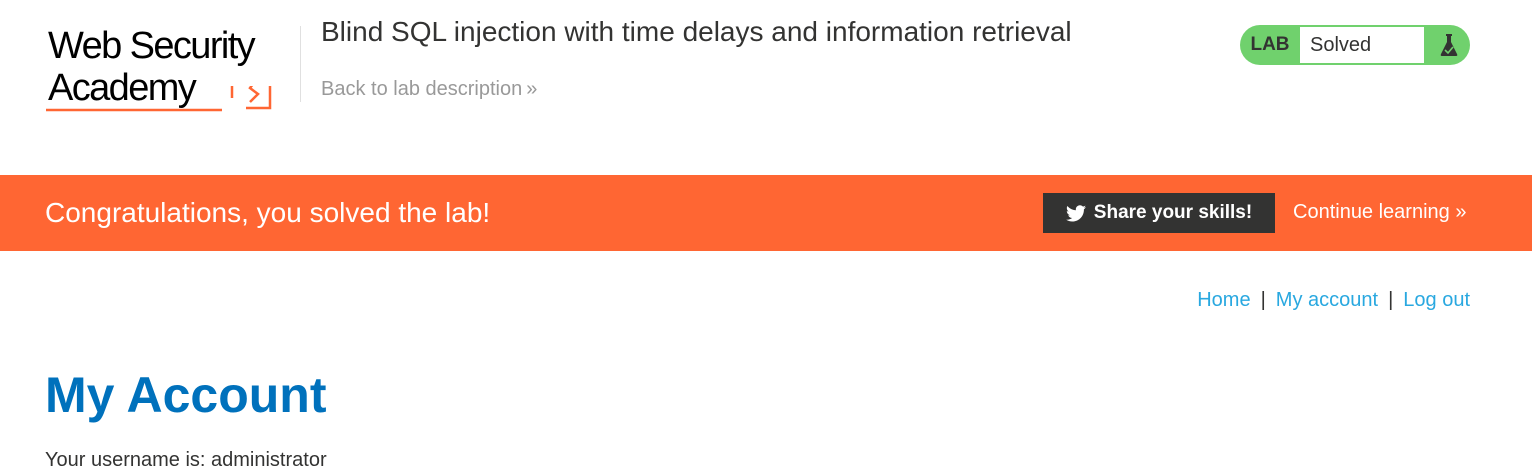 Image resolution: width=1532 pixels, height=471 pixels. What do you see at coordinates (1173, 212) in the screenshot?
I see `share-button-label: Share your skills!` at bounding box center [1173, 212].